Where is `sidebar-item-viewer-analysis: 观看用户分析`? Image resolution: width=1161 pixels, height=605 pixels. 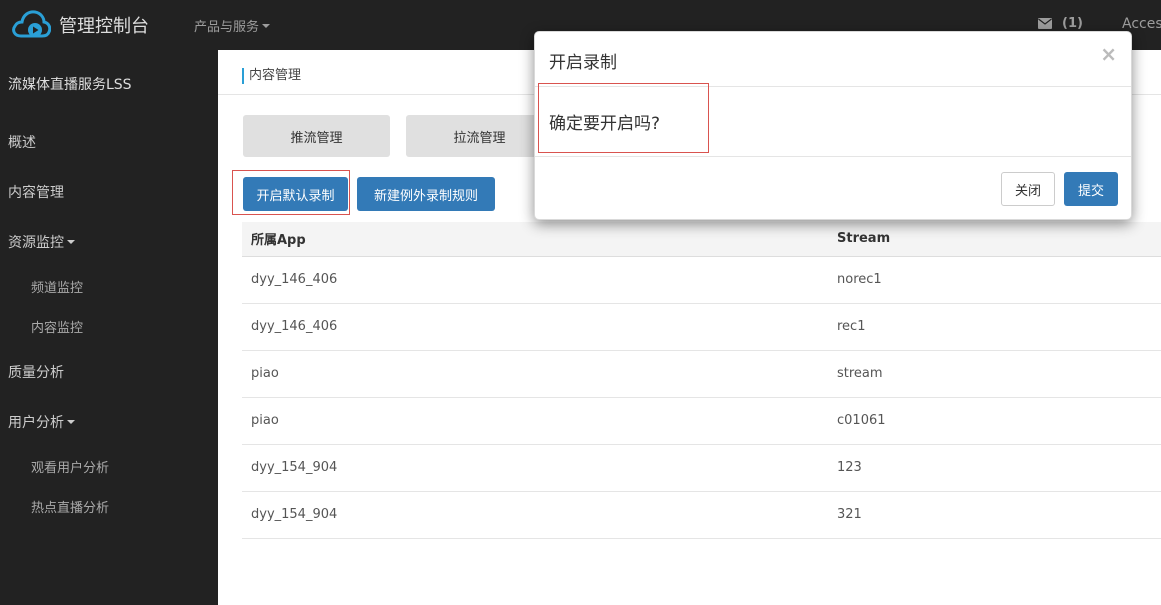
sidebar-item-viewer-analysis: 观看用户分析 is located at coordinates (70, 466).